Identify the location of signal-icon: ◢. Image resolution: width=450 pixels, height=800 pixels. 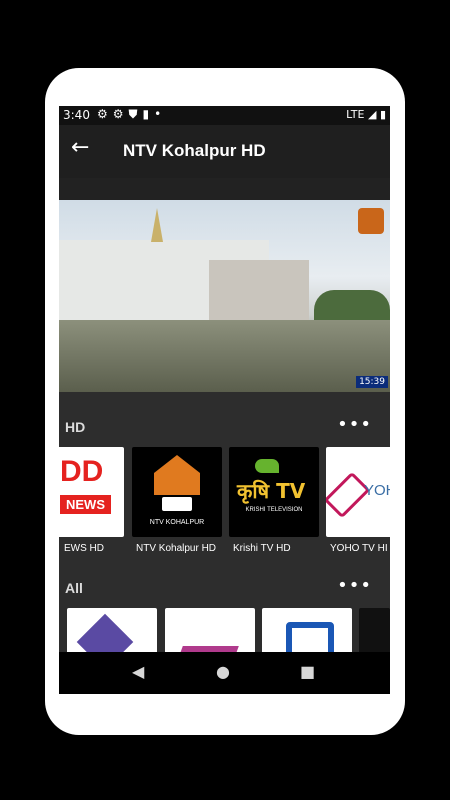
(372, 114).